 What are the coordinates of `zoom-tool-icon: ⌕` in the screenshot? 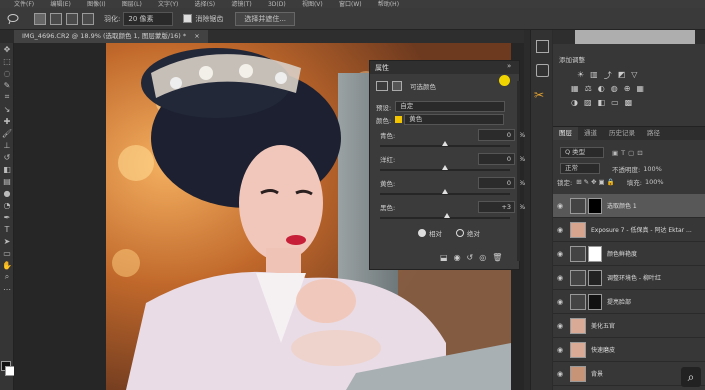 It's located at (7, 277).